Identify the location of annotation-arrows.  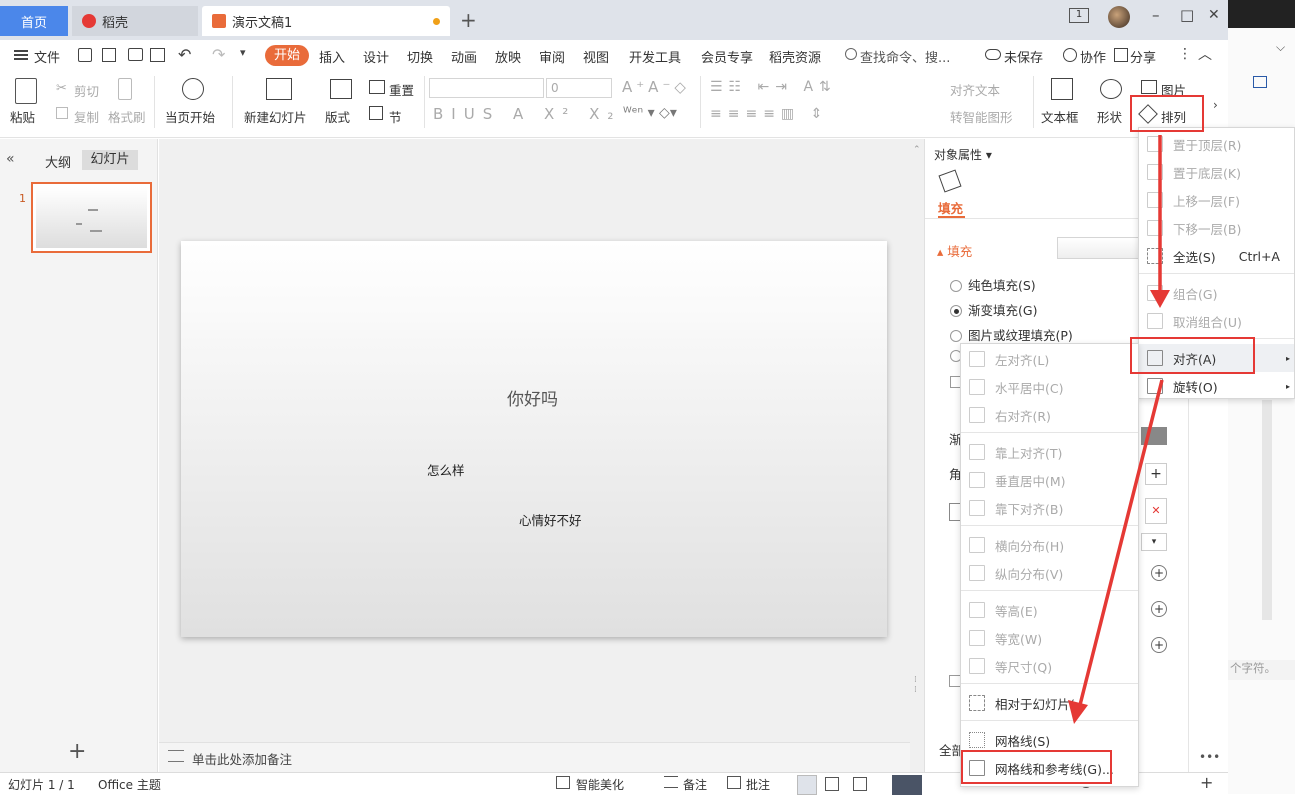
(1119, 429).